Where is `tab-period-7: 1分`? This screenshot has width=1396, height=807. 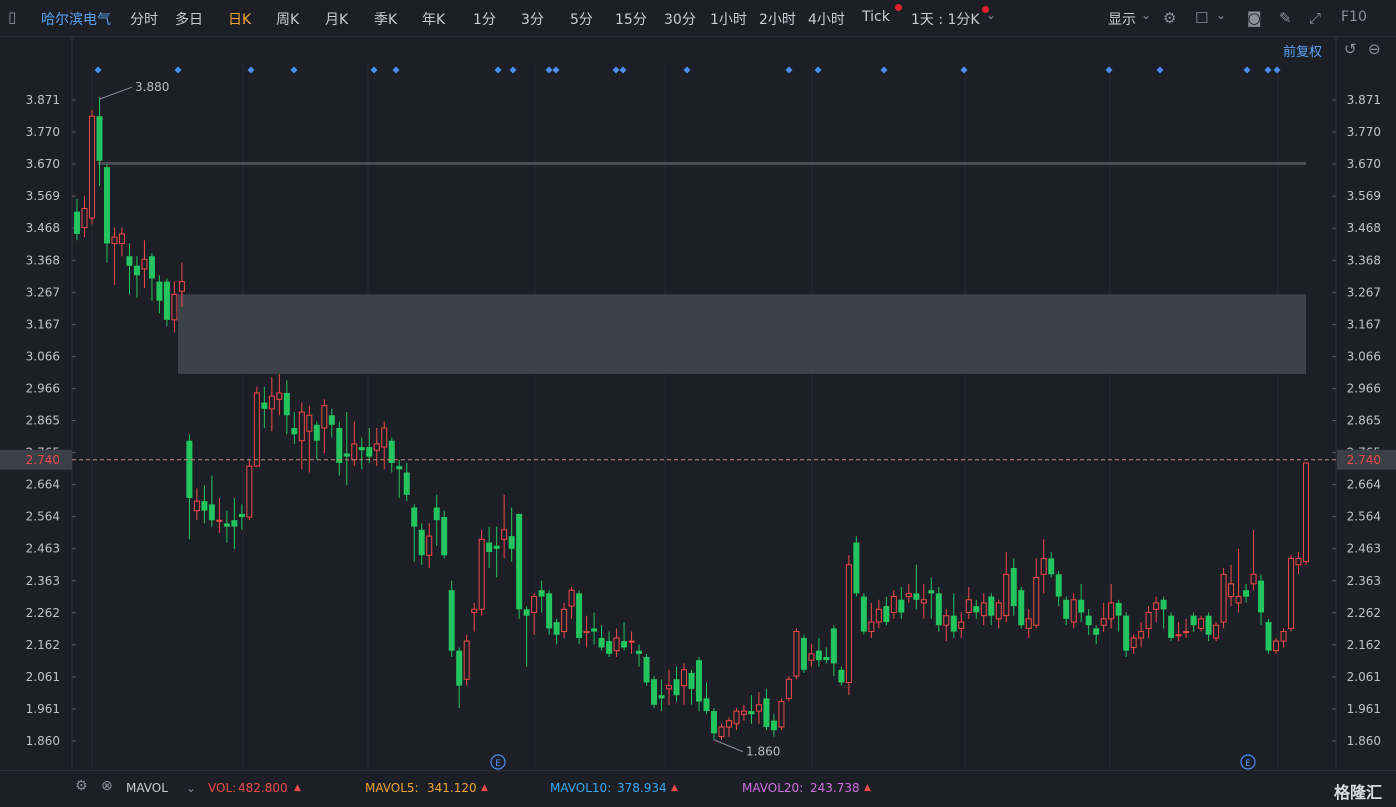
tab-period-7: 1分 is located at coordinates (484, 19).